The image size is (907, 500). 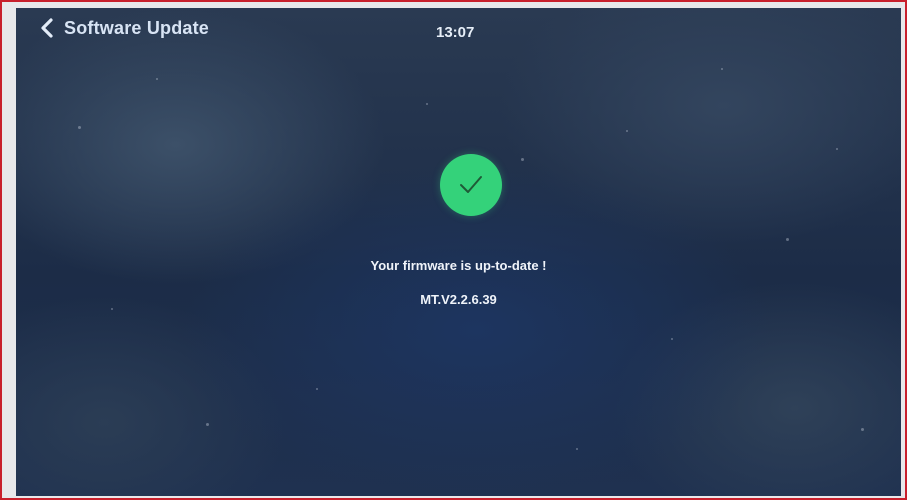 What do you see at coordinates (47, 28) in the screenshot?
I see `chevron-left-icon` at bounding box center [47, 28].